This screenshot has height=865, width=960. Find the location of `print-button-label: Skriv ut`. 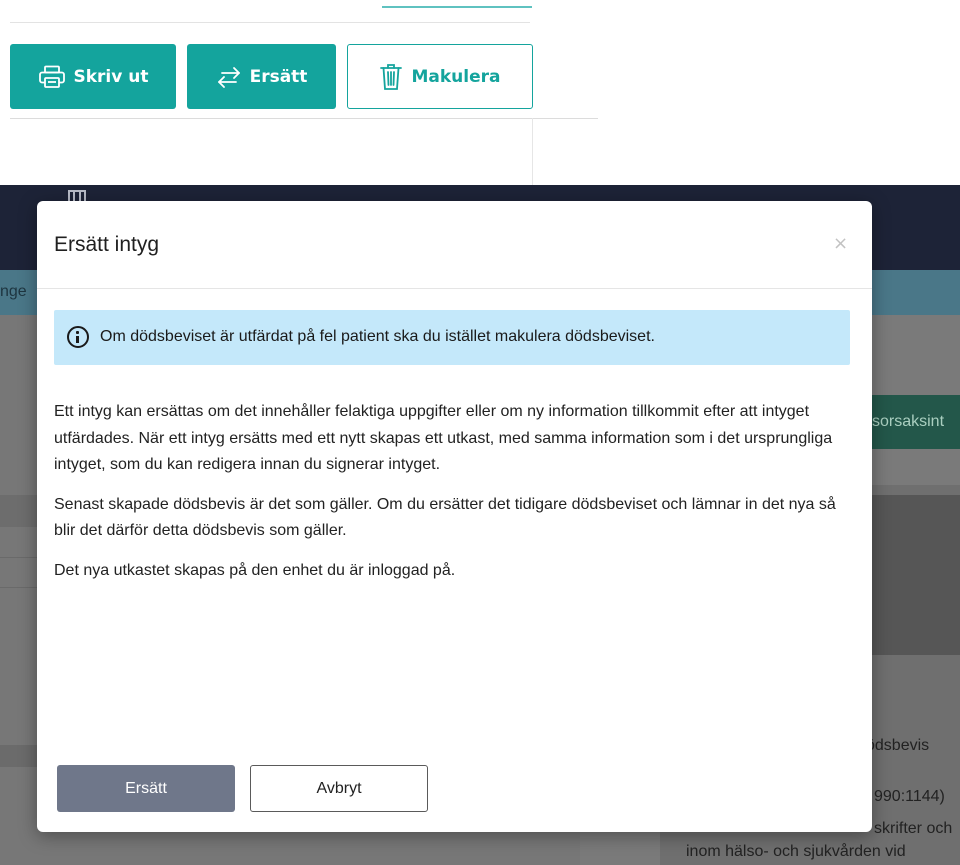

print-button-label: Skriv ut is located at coordinates (111, 76).